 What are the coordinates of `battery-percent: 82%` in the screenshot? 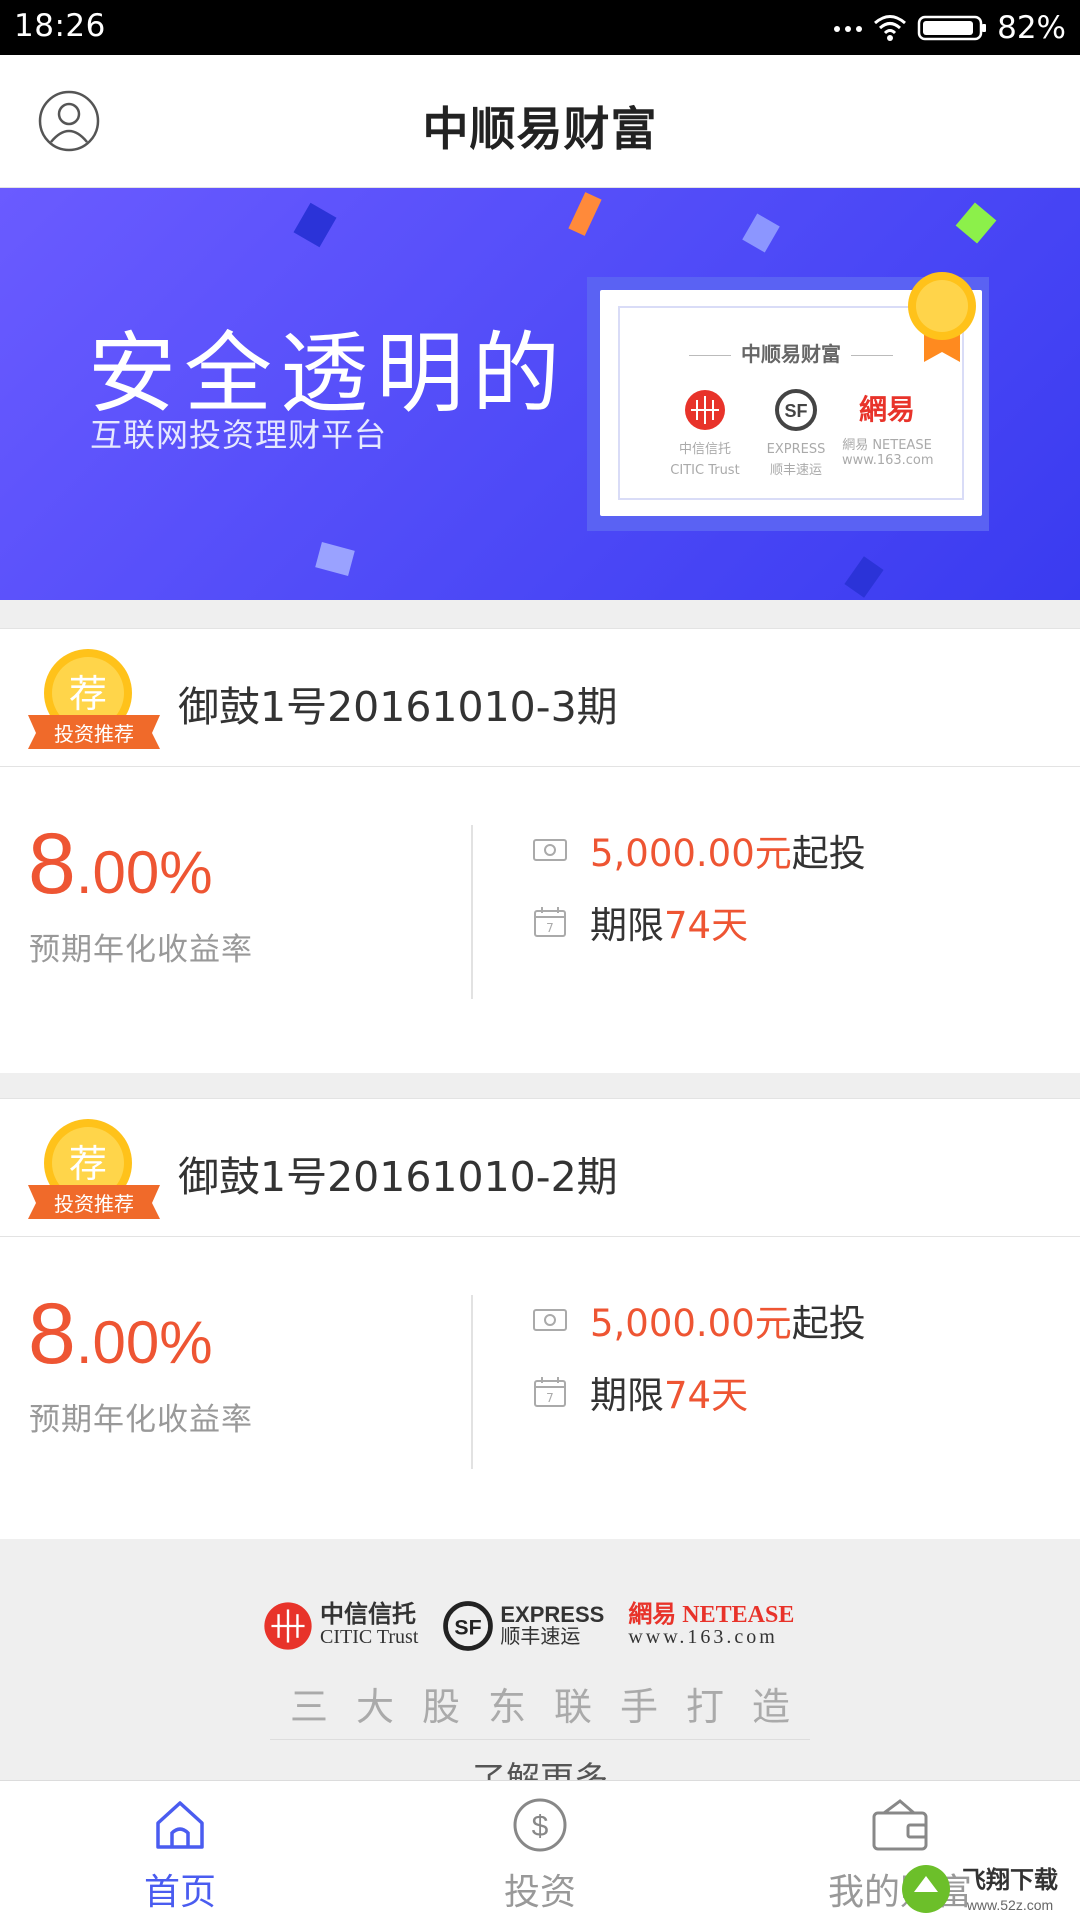 It's located at (1031, 28).